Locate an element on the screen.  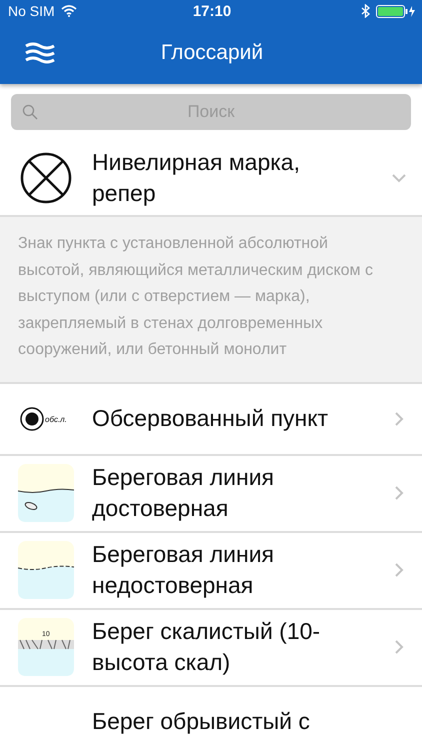
battery-icon is located at coordinates (396, 11).